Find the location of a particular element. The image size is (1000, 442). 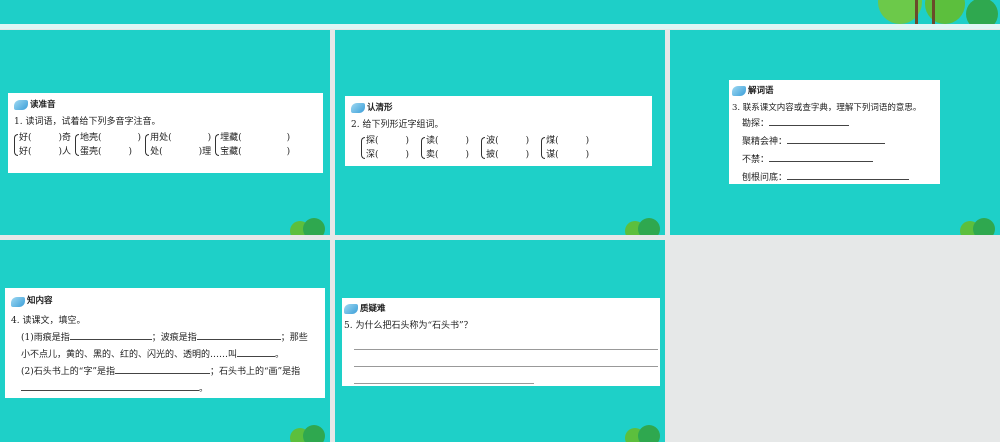

word-pair: 煤( ) 谋( ) is located at coordinates (565, 148).